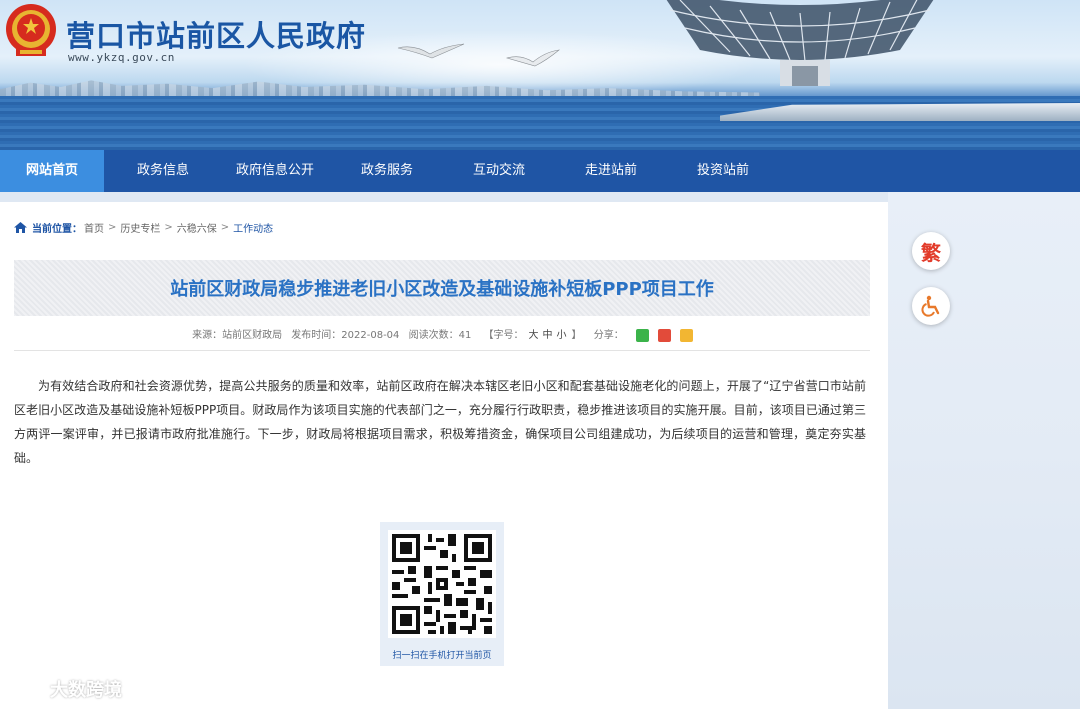 Image resolution: width=1080 pixels, height=709 pixels. I want to click on qr-caption: 扫一扫在手机打开当前页, so click(442, 656).